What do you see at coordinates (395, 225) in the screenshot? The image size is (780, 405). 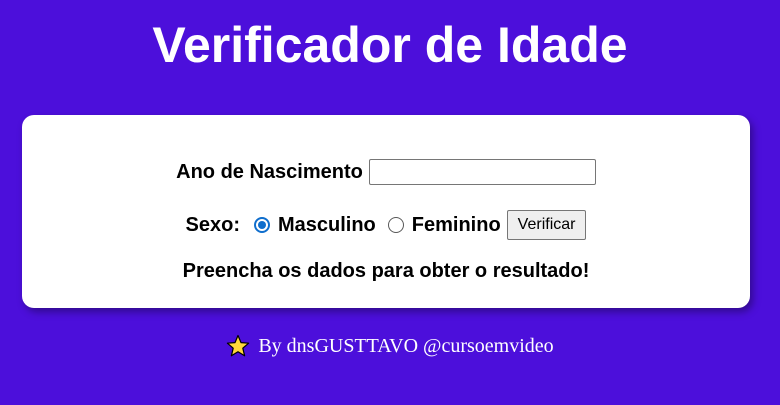 I see `radio-feminino` at bounding box center [395, 225].